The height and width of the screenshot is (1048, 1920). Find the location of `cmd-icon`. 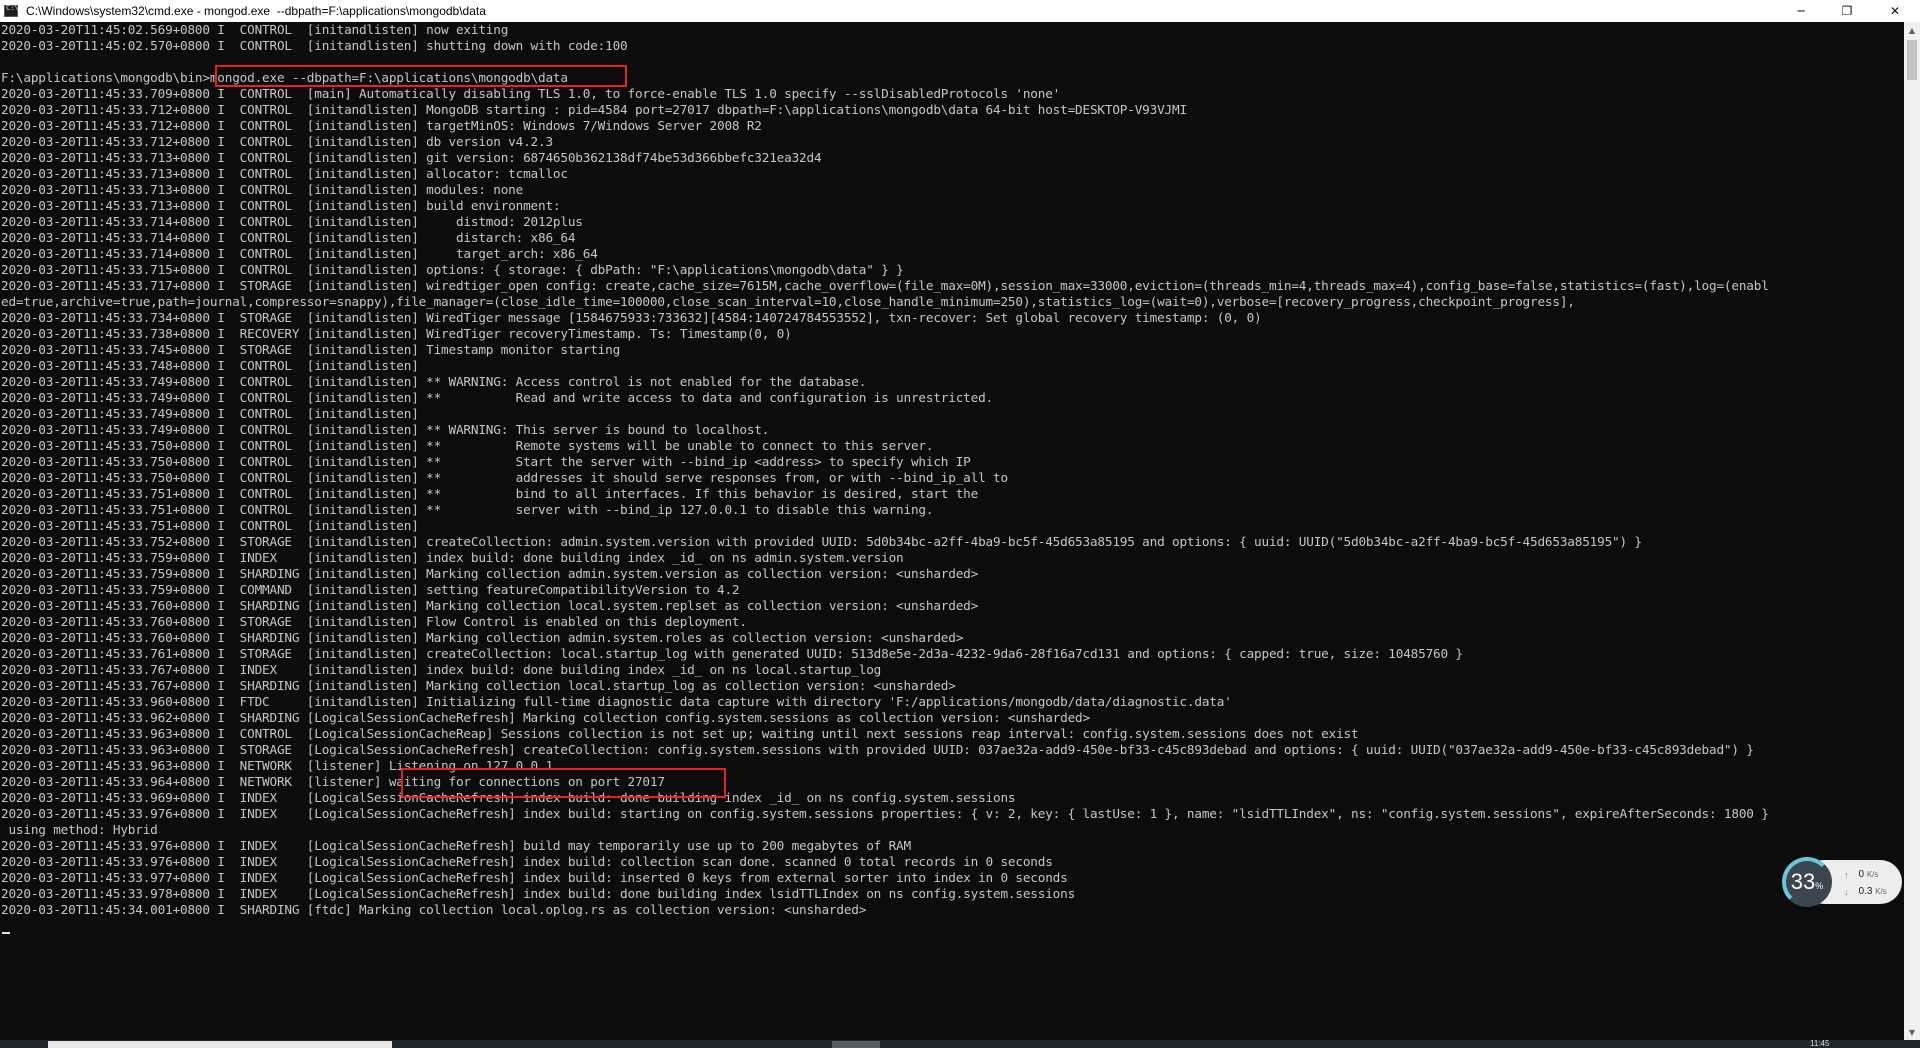

cmd-icon is located at coordinates (11, 10).